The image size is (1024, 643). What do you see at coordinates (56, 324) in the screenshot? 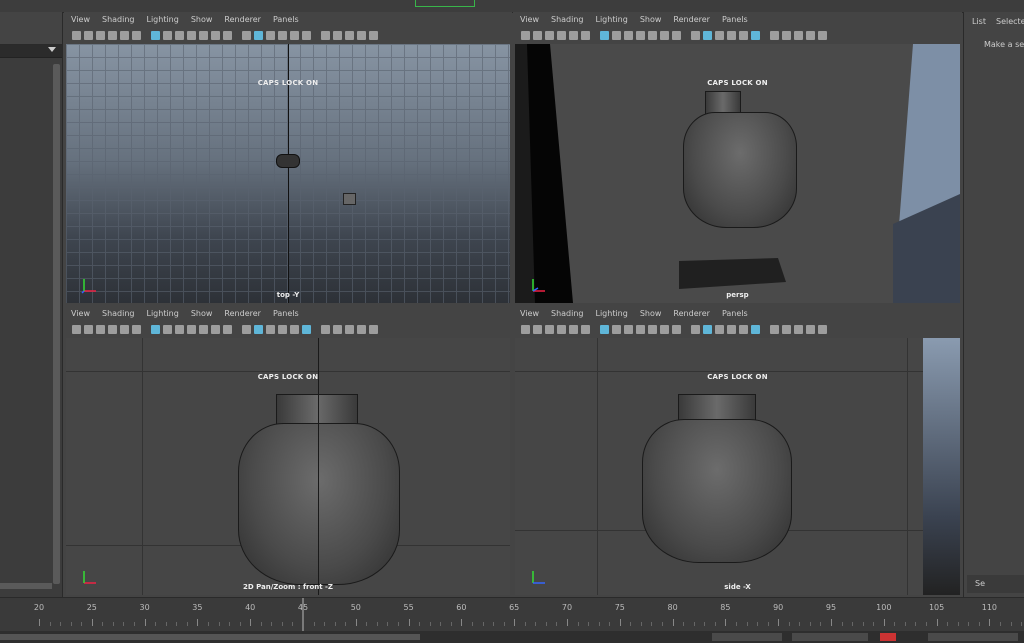
I see `outliner-scrollbar` at bounding box center [56, 324].